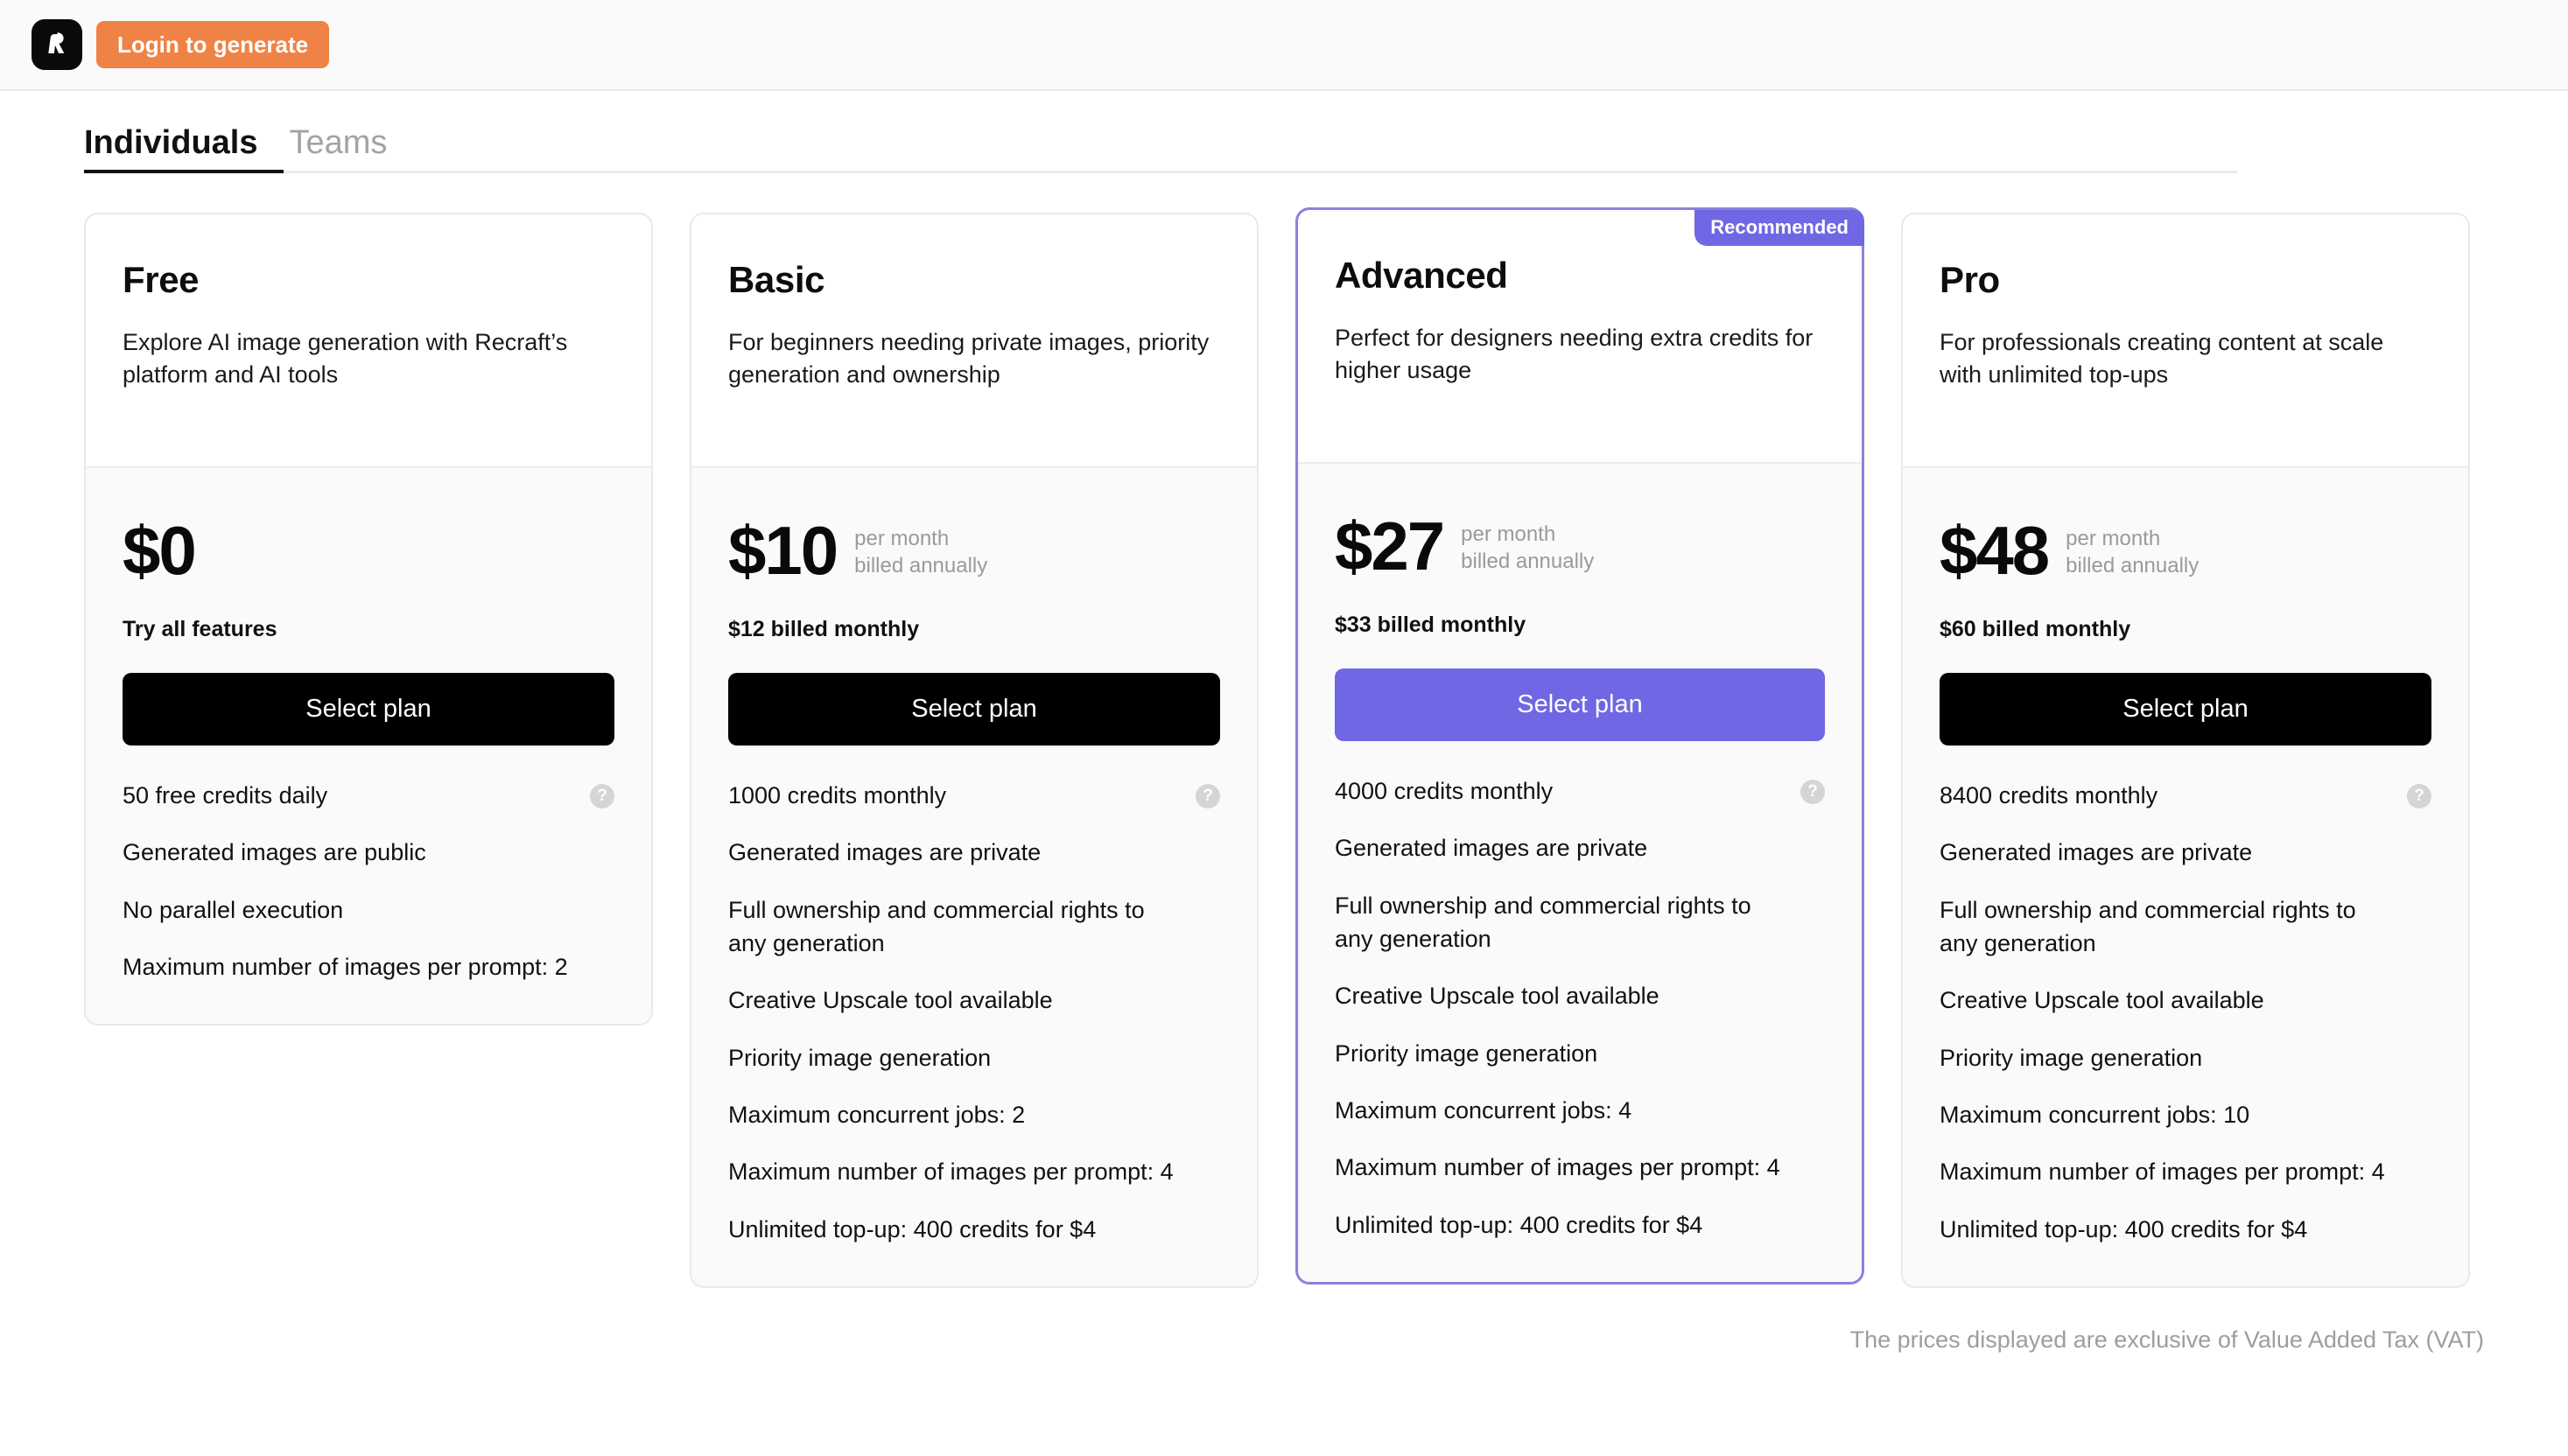 The height and width of the screenshot is (1456, 2568). What do you see at coordinates (368, 550) in the screenshot?
I see `price-row: $0` at bounding box center [368, 550].